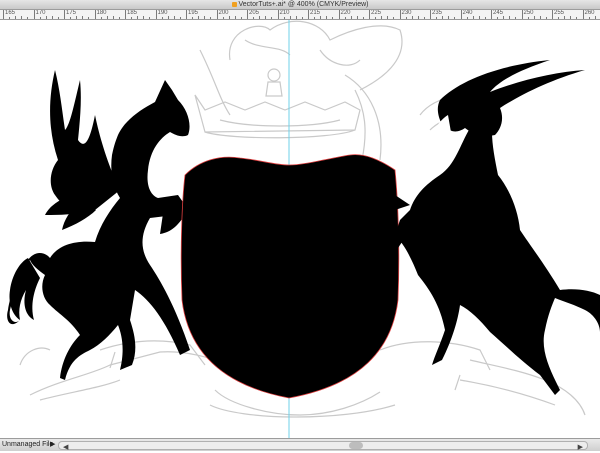  I want to click on window-title: VectorTuts+.ai* @ 400% (CMYK/Preview), so click(303, 4).